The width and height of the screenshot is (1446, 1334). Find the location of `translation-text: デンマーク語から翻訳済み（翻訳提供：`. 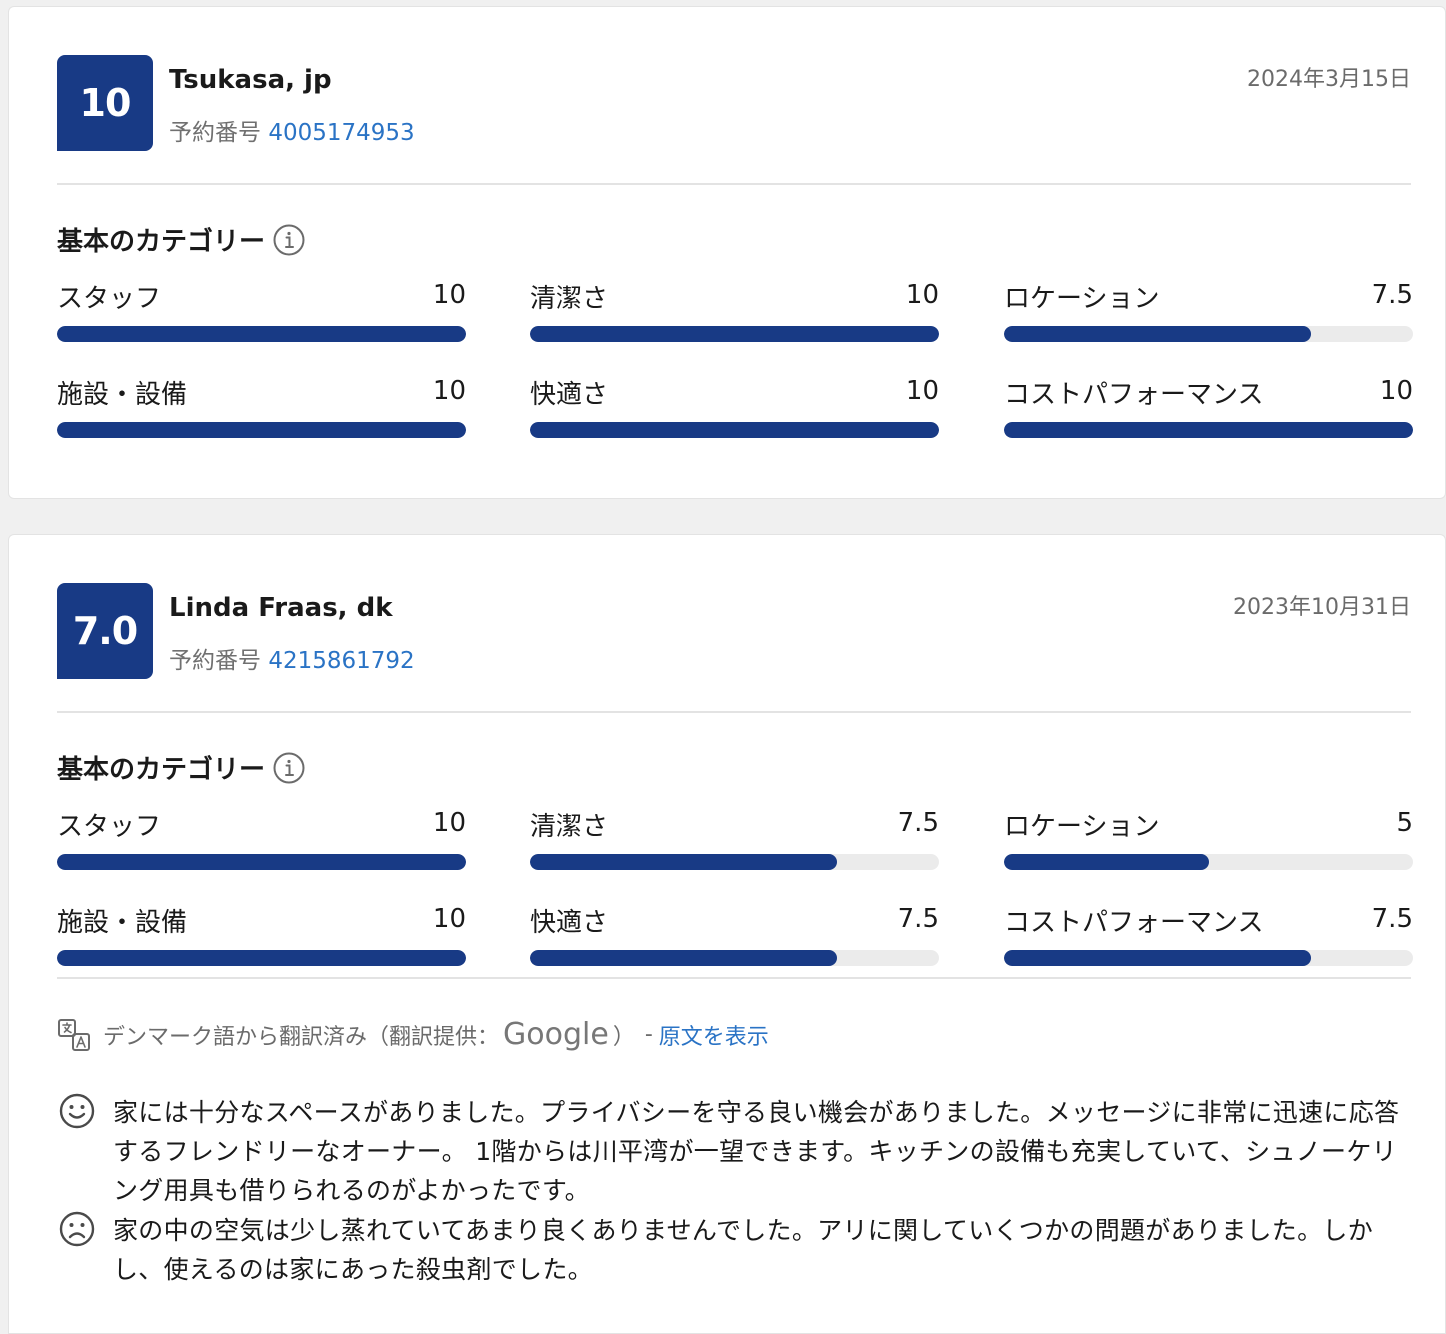

translation-text: デンマーク語から翻訳済み（翻訳提供： is located at coordinates (301, 1037).